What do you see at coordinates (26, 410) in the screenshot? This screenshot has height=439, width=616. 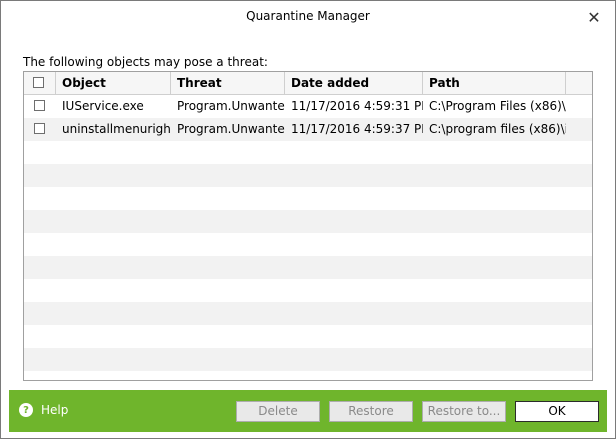 I see `question-icon: ?` at bounding box center [26, 410].